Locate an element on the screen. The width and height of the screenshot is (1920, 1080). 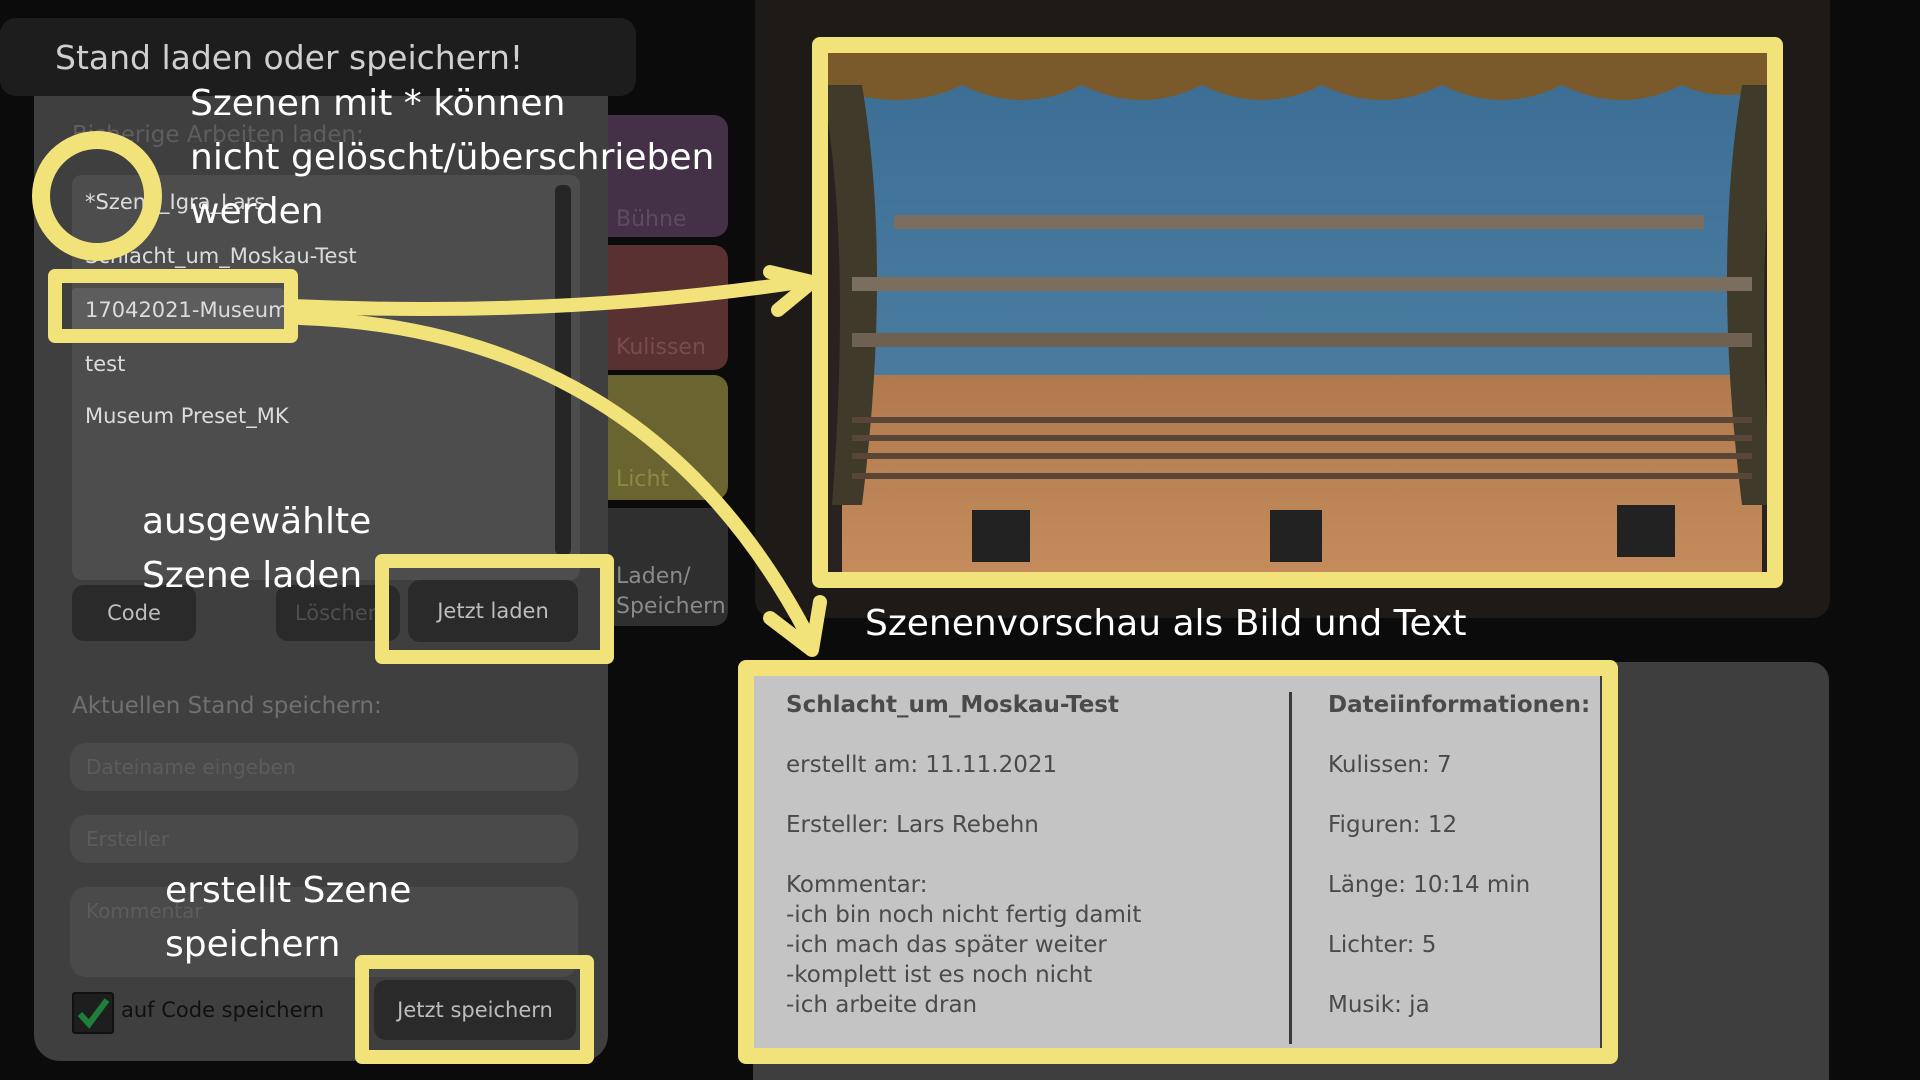
highlight-circle is located at coordinates (97, 196).